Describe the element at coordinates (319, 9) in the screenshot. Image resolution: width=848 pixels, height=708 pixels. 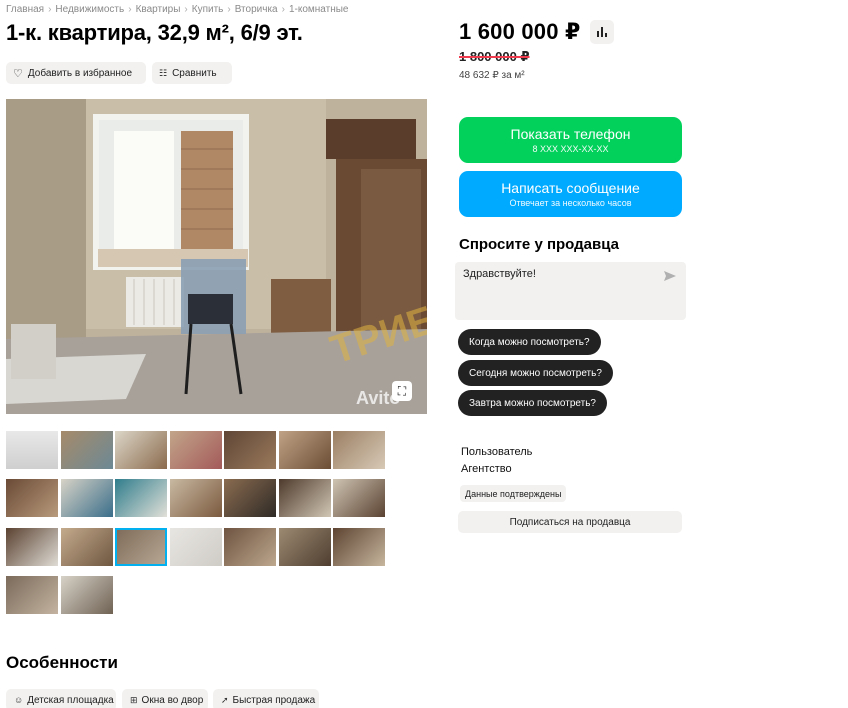
I see `breadcrumb-one-room: 1-комнатные` at that location.